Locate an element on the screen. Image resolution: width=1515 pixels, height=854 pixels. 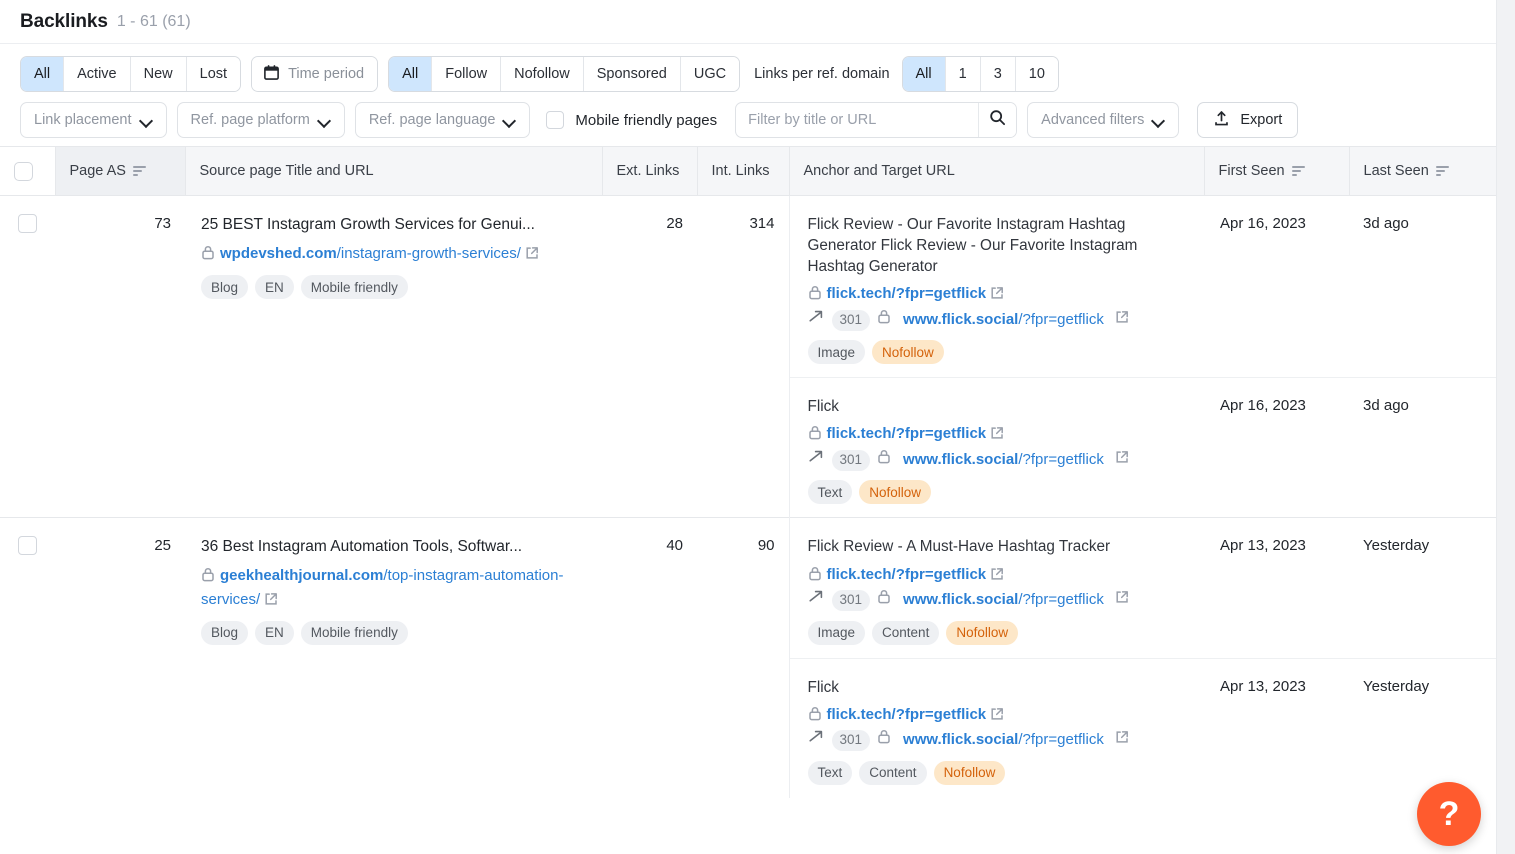
time-period-button: Time period is located at coordinates (315, 74).